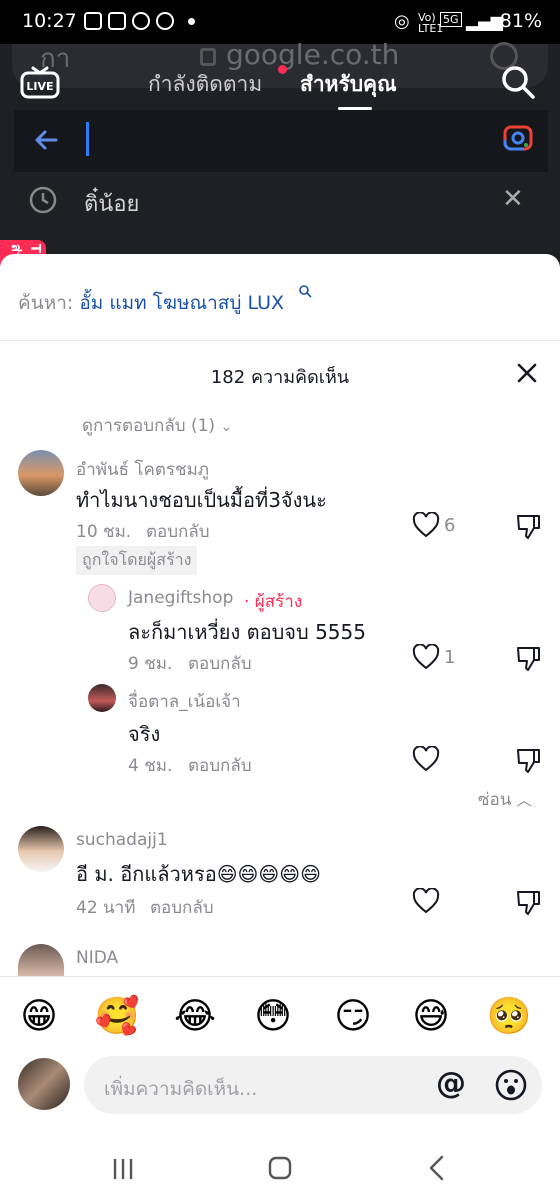 The image size is (560, 1200). What do you see at coordinates (247, 632) in the screenshot?
I see `comment-text: ละก็มาเหวี่ยง ตอบจบ 5555` at bounding box center [247, 632].